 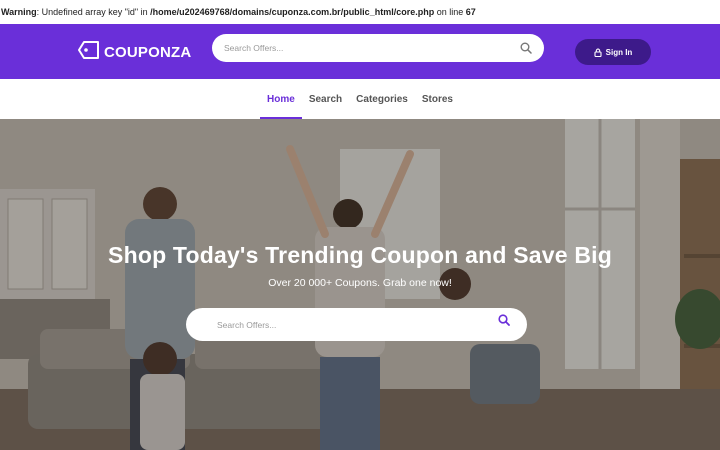 What do you see at coordinates (382, 99) in the screenshot?
I see `nav-item-categories: Categories` at bounding box center [382, 99].